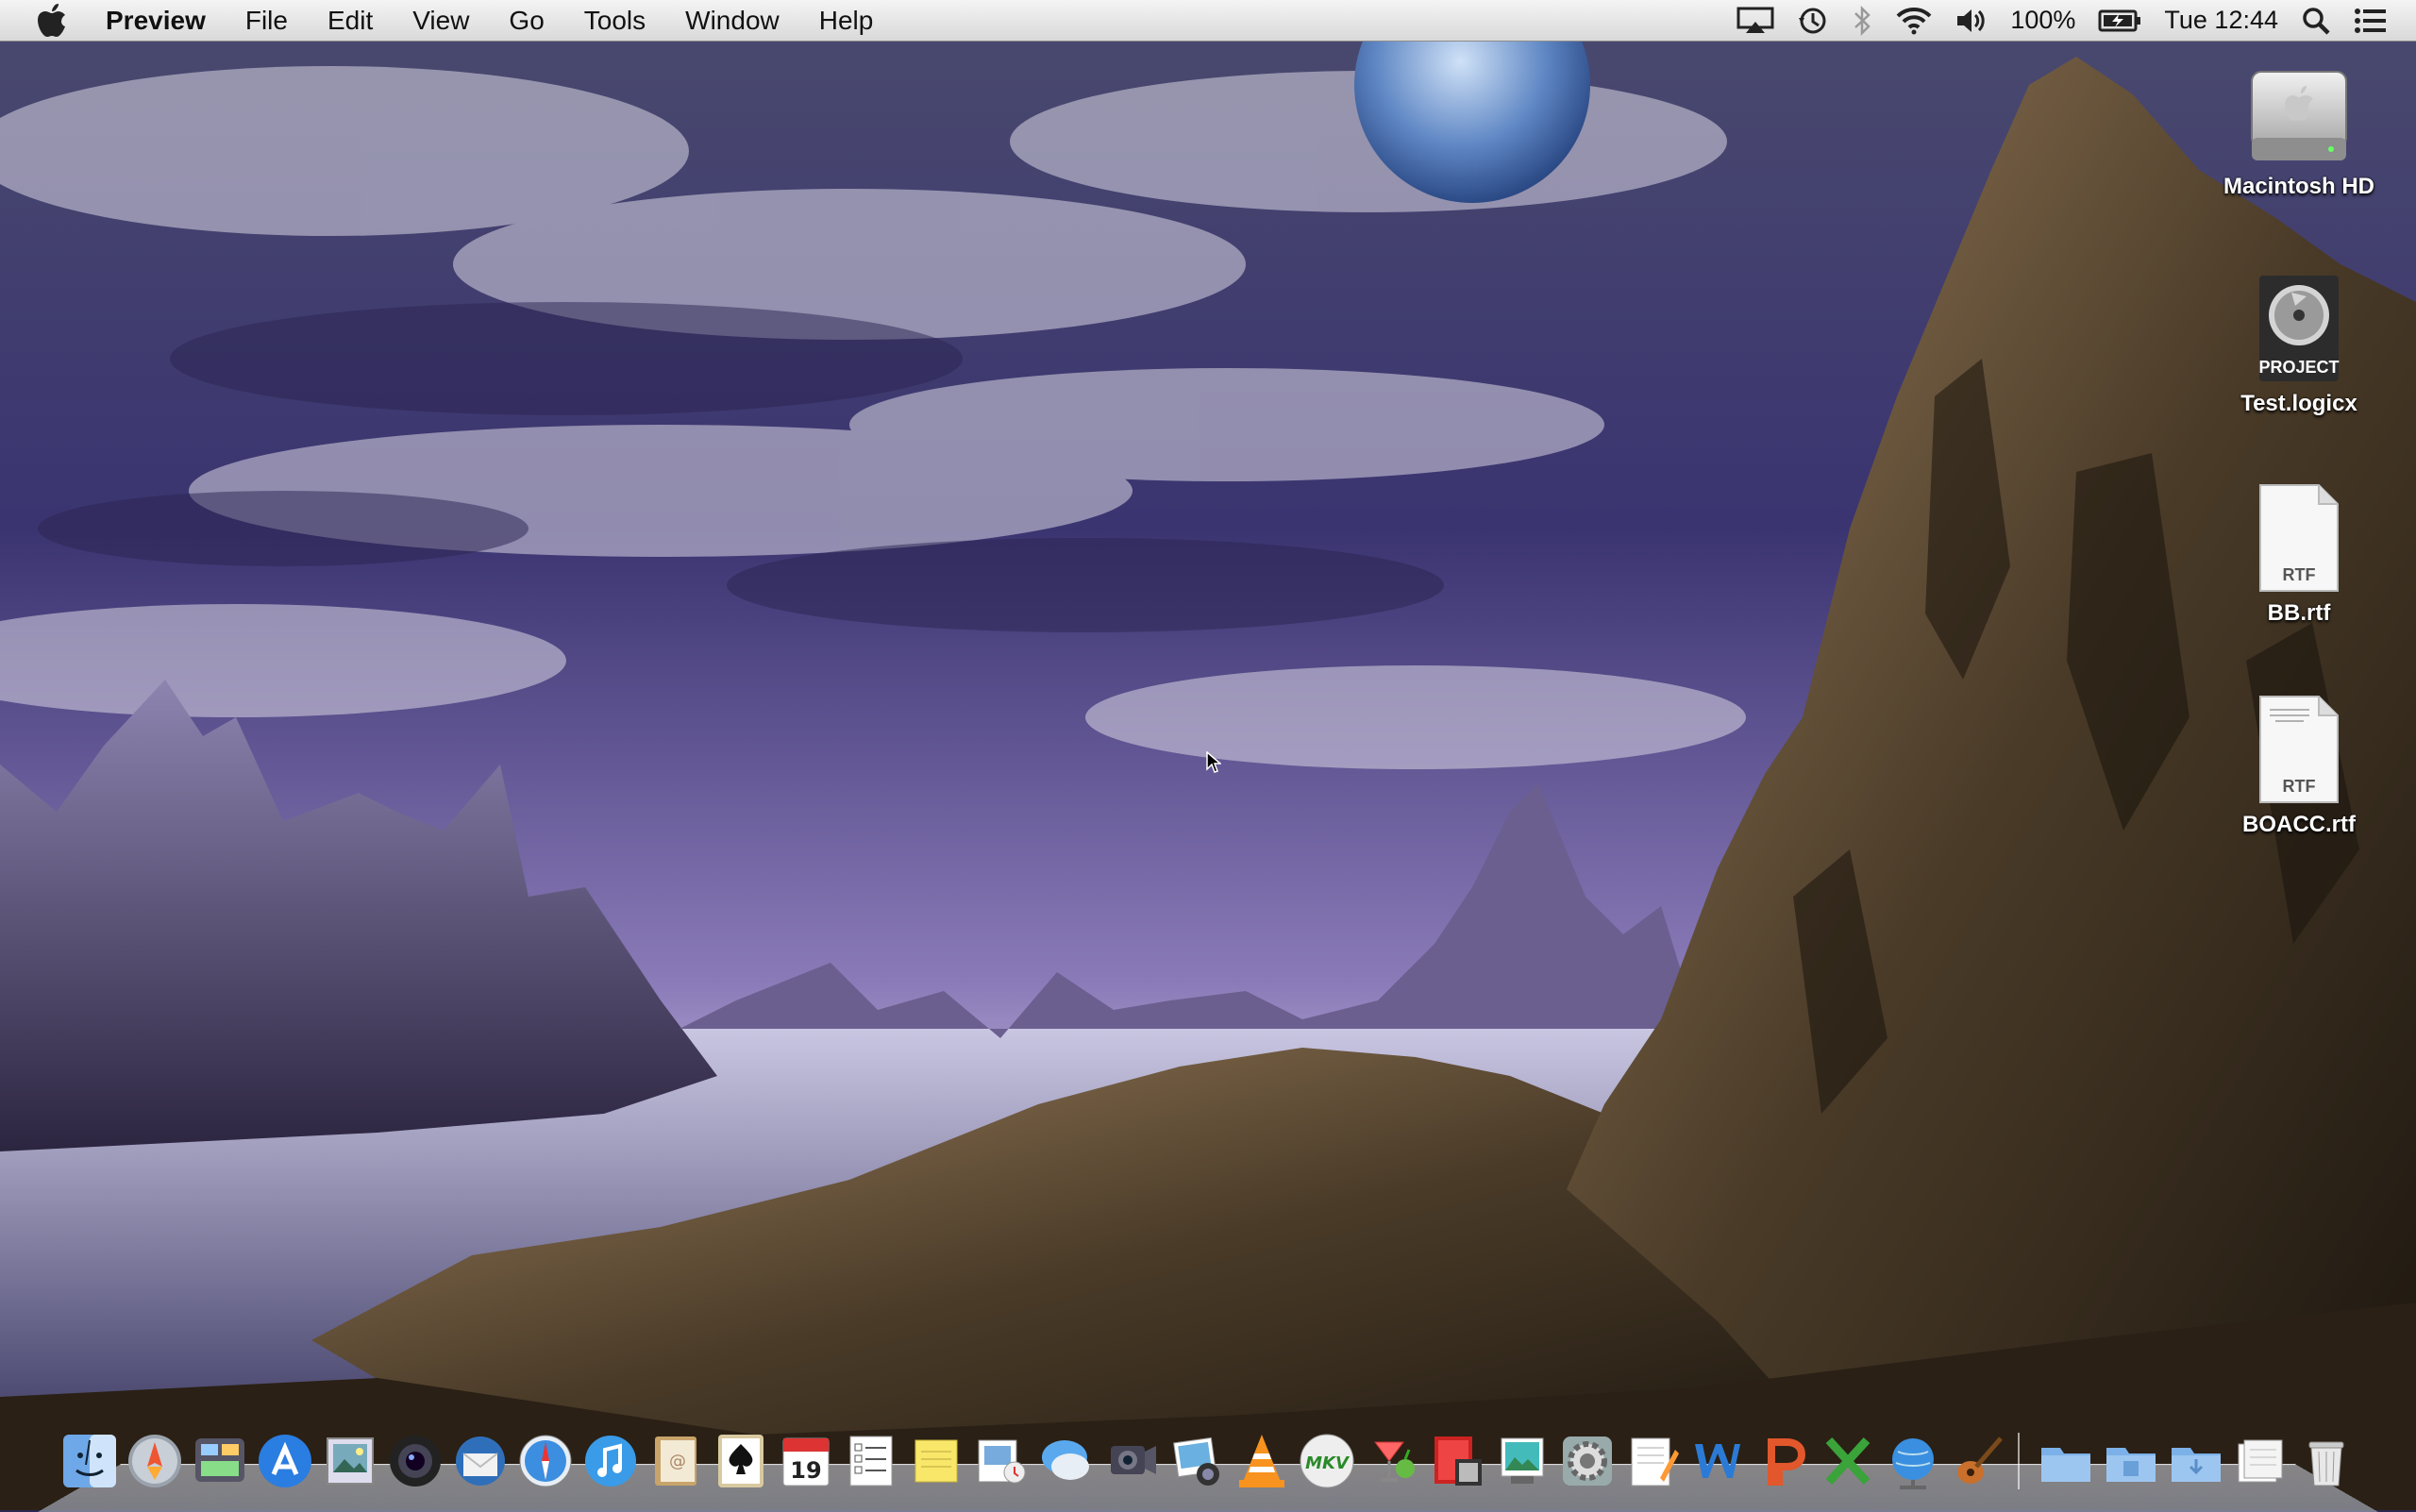 The height and width of the screenshot is (1512, 2416). Describe the element at coordinates (2299, 613) in the screenshot. I see `desktop-icon-label: BB.rtf` at that location.